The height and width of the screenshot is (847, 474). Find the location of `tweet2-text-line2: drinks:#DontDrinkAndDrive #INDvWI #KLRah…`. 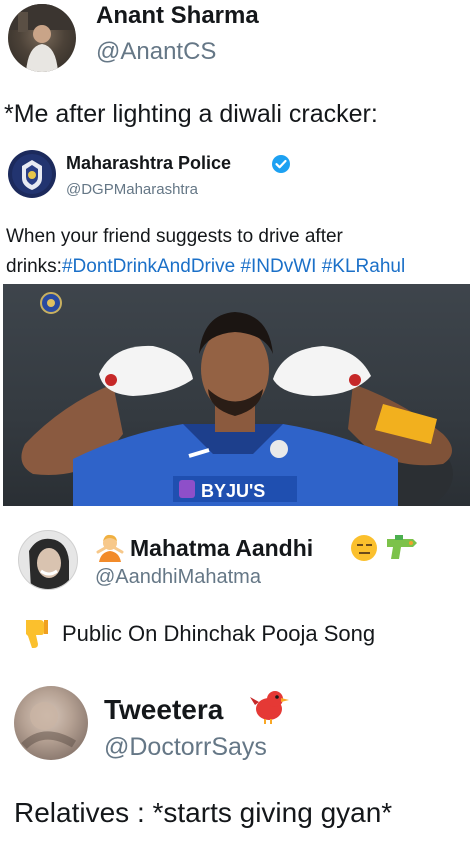

tweet2-text-line2: drinks:#DontDrinkAndDrive #INDvWI #KLRah… is located at coordinates (205, 267).